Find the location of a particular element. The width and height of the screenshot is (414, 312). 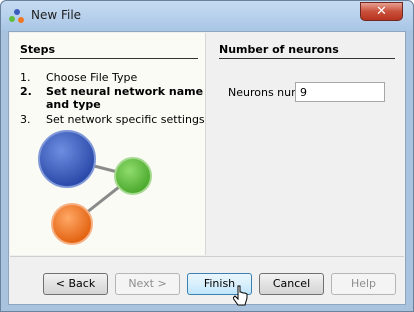

step-label: Set neural network name and type is located at coordinates (125, 98).